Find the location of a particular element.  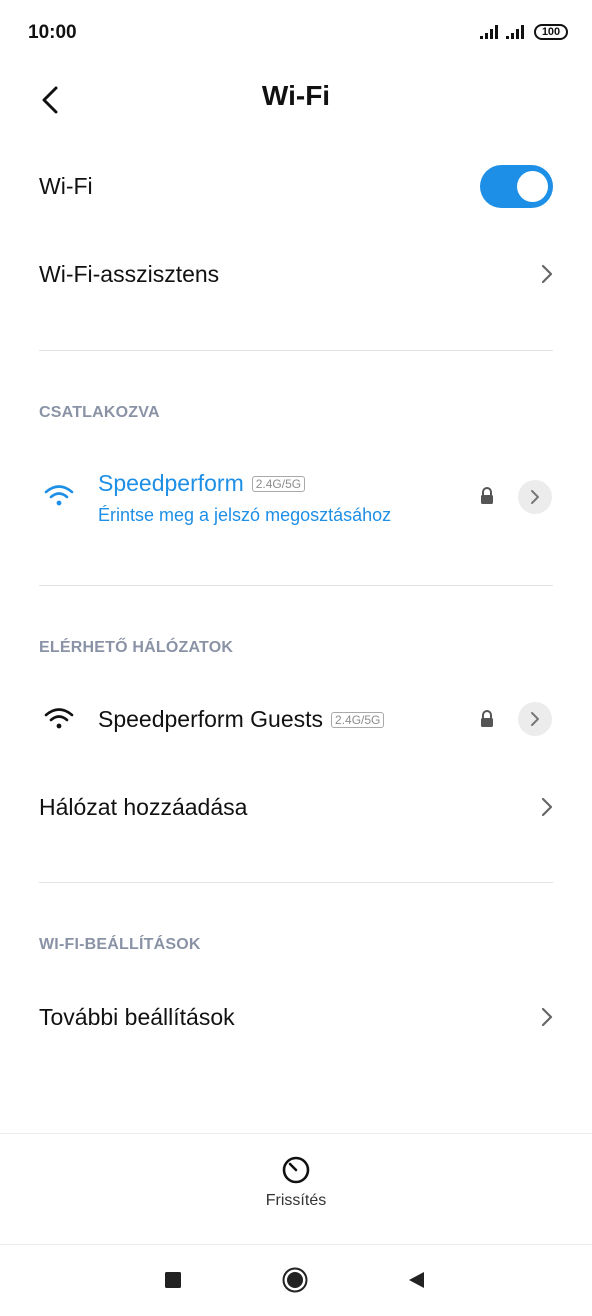

circle-icon is located at coordinates (295, 1280).